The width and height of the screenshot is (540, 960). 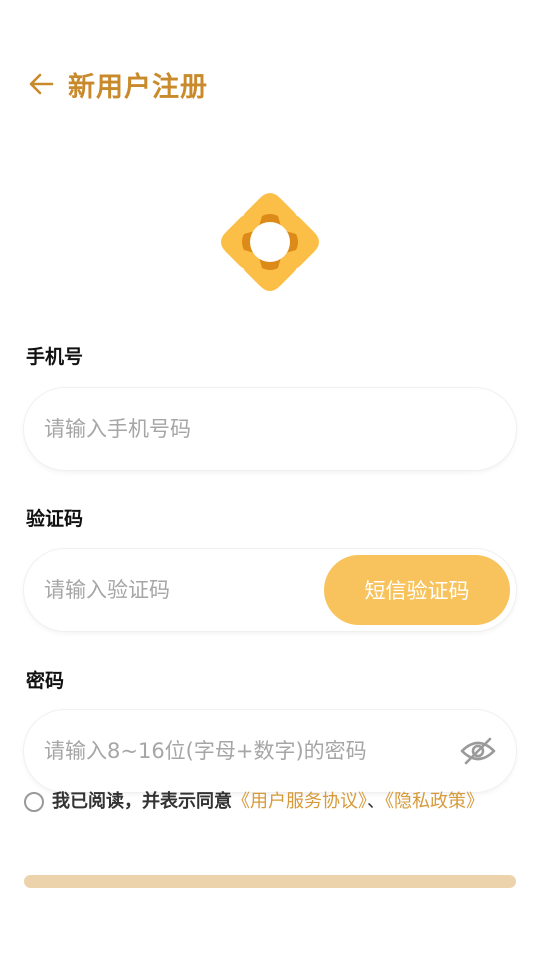 I want to click on password-field, so click(x=270, y=751).